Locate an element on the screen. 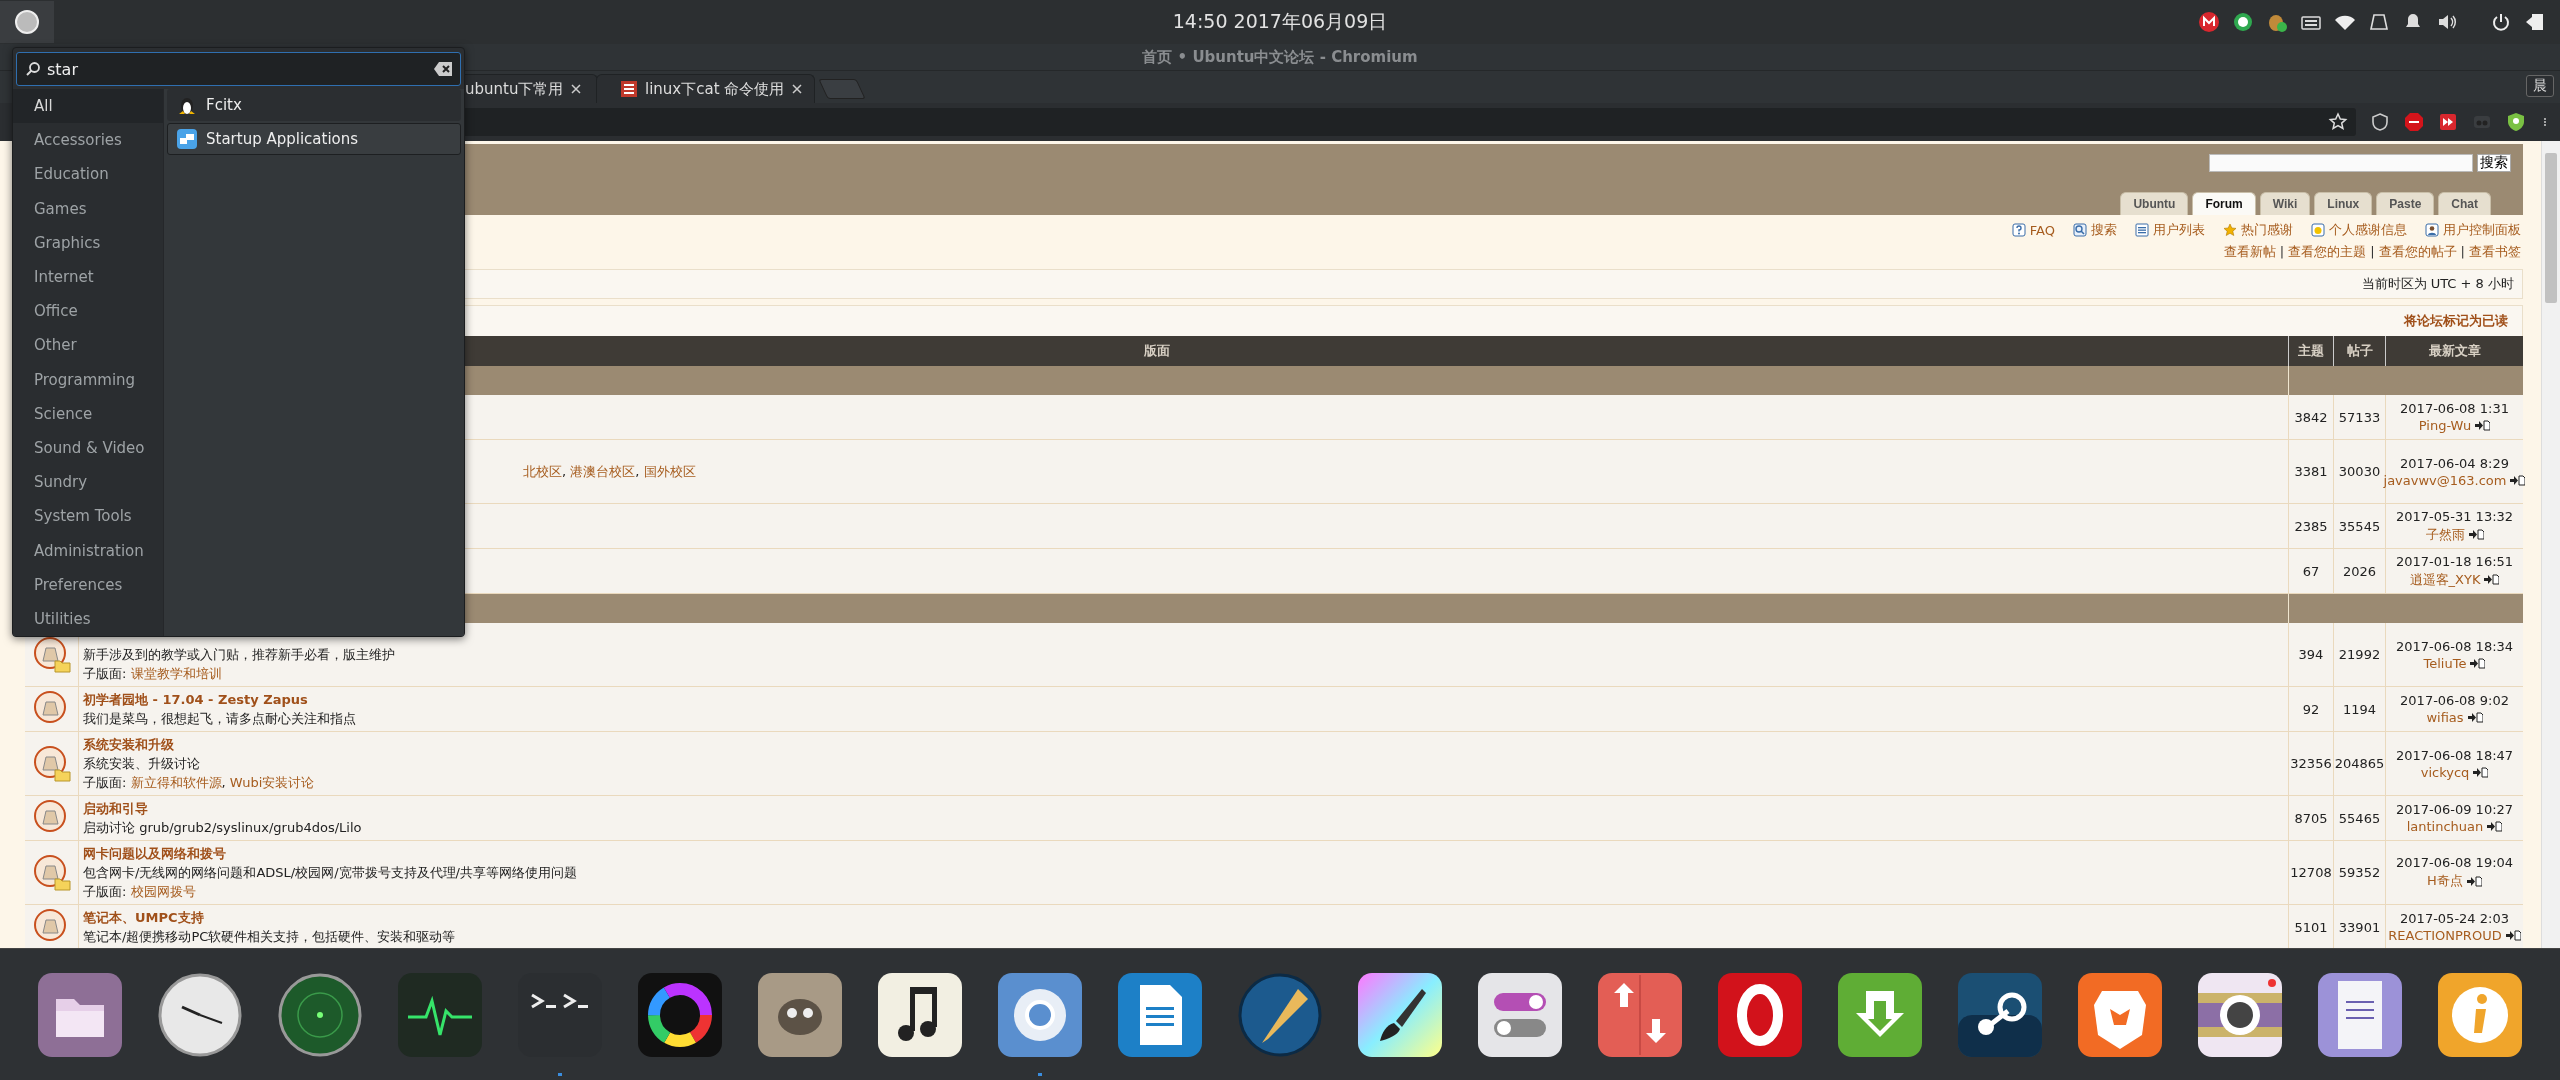 The image size is (2560, 1080). info-icon is located at coordinates (2480, 1015).